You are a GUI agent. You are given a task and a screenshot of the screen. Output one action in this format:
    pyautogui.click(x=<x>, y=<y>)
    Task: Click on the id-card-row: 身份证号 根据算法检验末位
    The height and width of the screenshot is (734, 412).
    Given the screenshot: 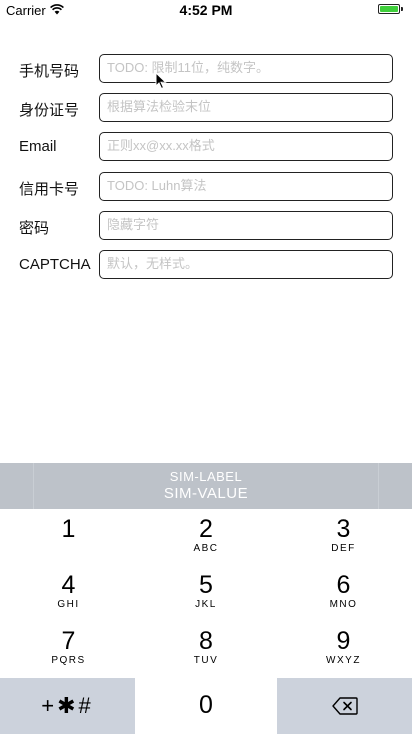 What is the action you would take?
    pyautogui.click(x=206, y=108)
    